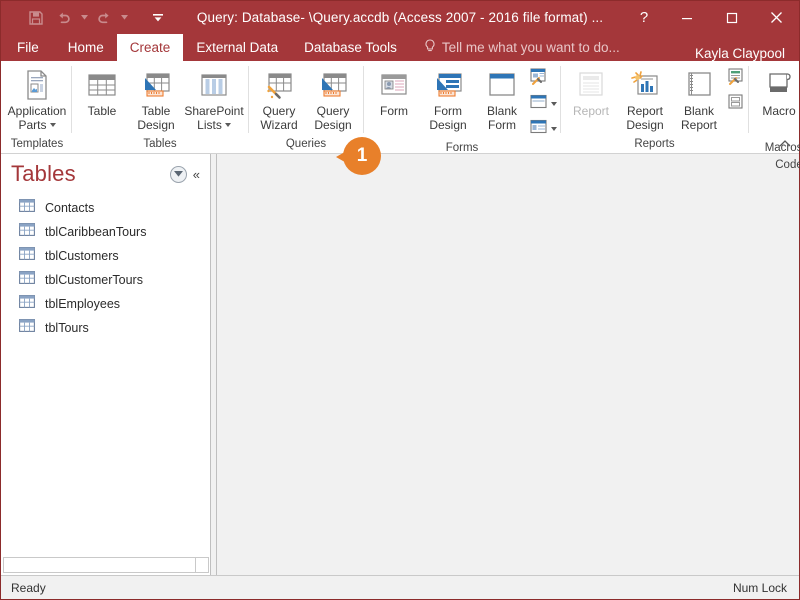  What do you see at coordinates (279, 85) in the screenshot?
I see `query-wizard-icon` at bounding box center [279, 85].